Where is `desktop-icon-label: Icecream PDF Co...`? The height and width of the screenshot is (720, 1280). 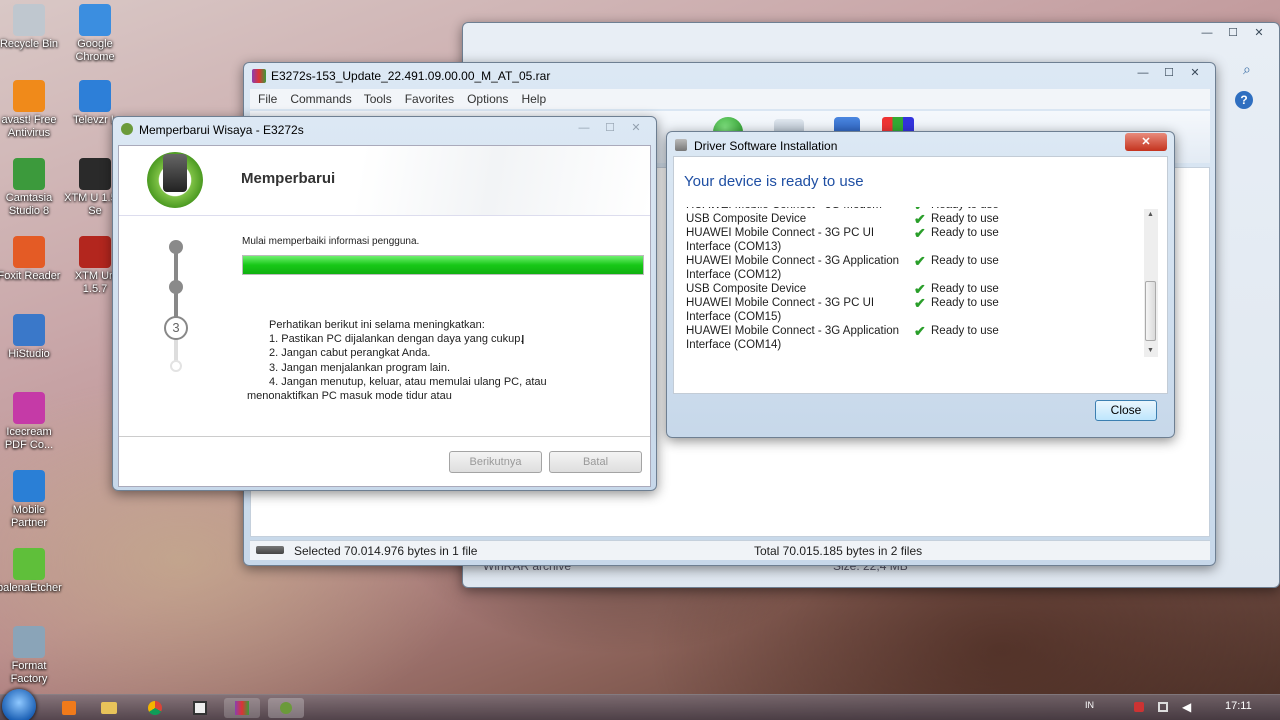
desktop-icon-label: Icecream PDF Co... is located at coordinates (29, 438).